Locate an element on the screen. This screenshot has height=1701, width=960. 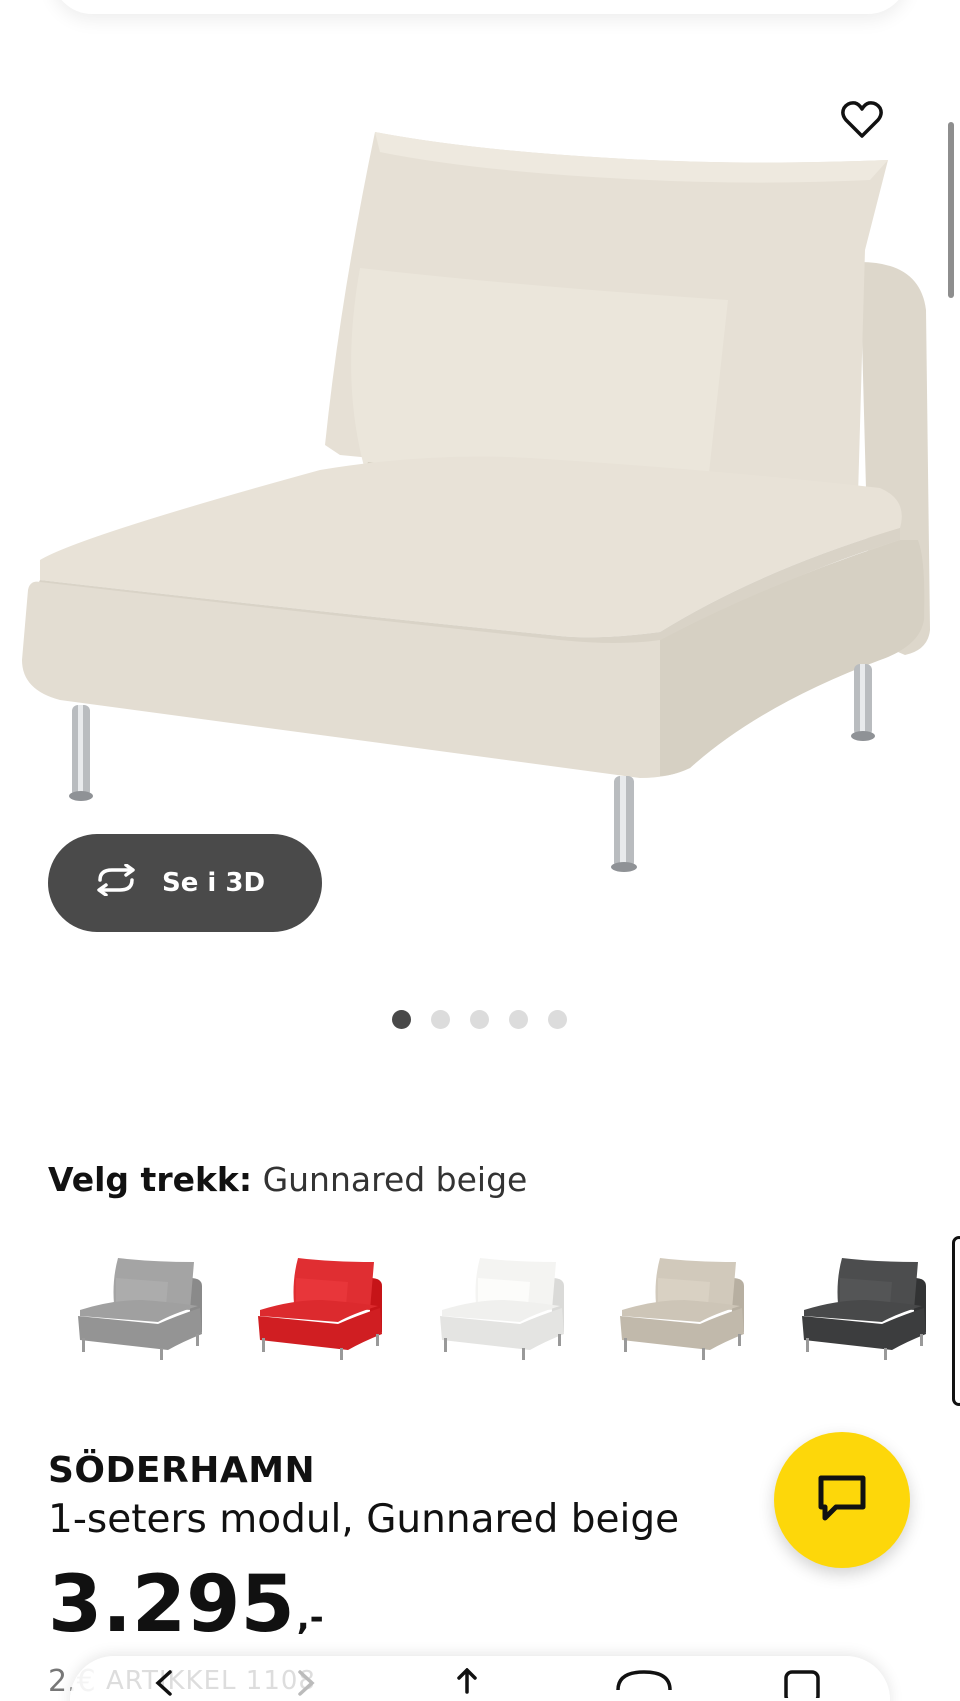
chat-button is located at coordinates (842, 1500).